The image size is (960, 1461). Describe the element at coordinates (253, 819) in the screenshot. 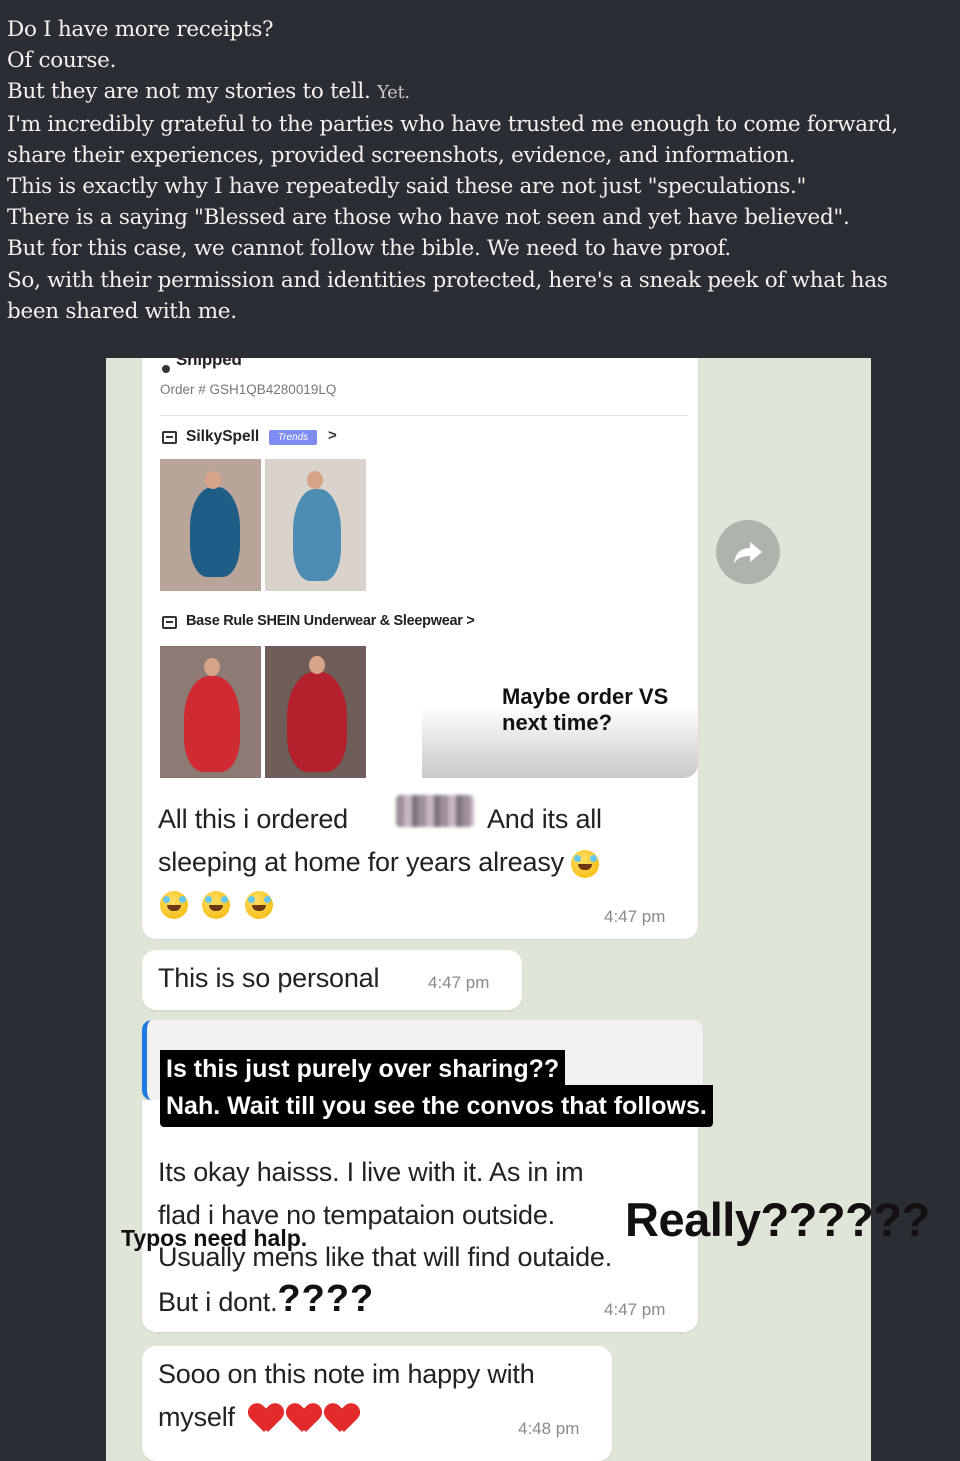

I see `message-text: All this i ordered` at that location.